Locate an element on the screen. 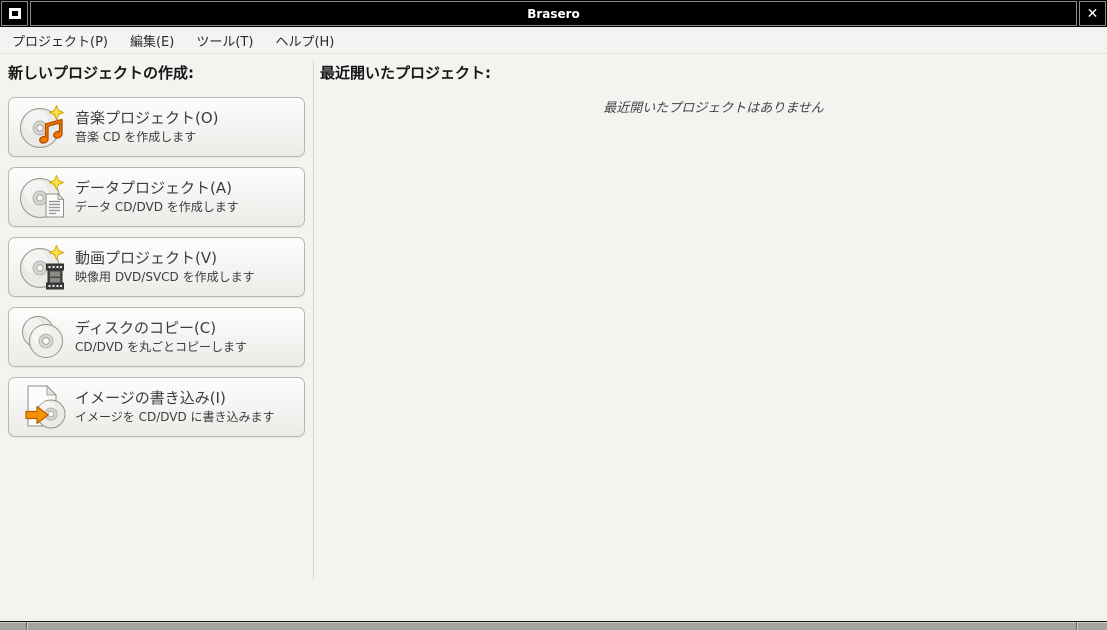 Image resolution: width=1107 pixels, height=630 pixels. disc-copy-button: ディスクのコピー(C) CD/DVD を丸ごとコピーします is located at coordinates (156, 337).